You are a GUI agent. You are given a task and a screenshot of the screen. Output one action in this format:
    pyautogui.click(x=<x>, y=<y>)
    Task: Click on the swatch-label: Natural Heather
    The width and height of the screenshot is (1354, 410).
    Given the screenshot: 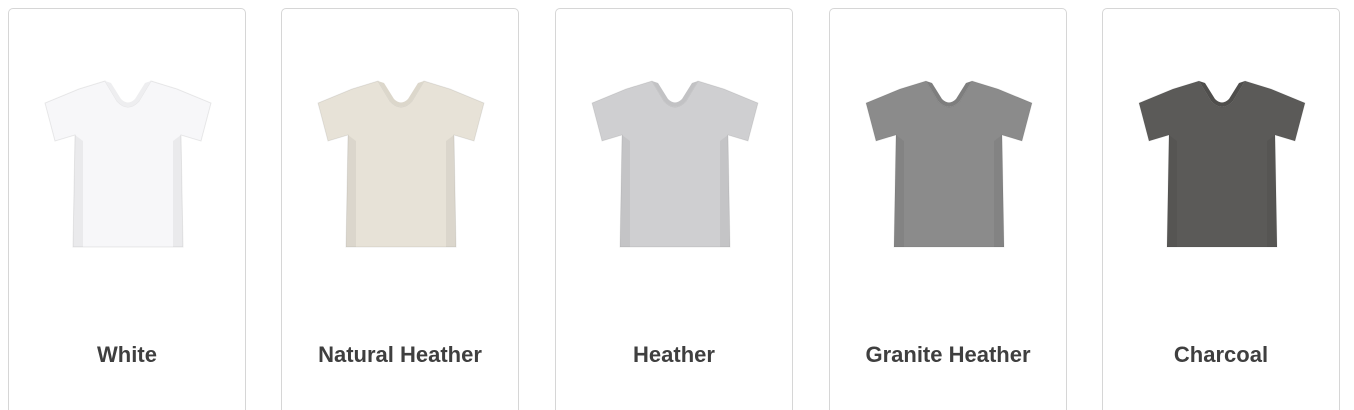 What is the action you would take?
    pyautogui.click(x=400, y=354)
    